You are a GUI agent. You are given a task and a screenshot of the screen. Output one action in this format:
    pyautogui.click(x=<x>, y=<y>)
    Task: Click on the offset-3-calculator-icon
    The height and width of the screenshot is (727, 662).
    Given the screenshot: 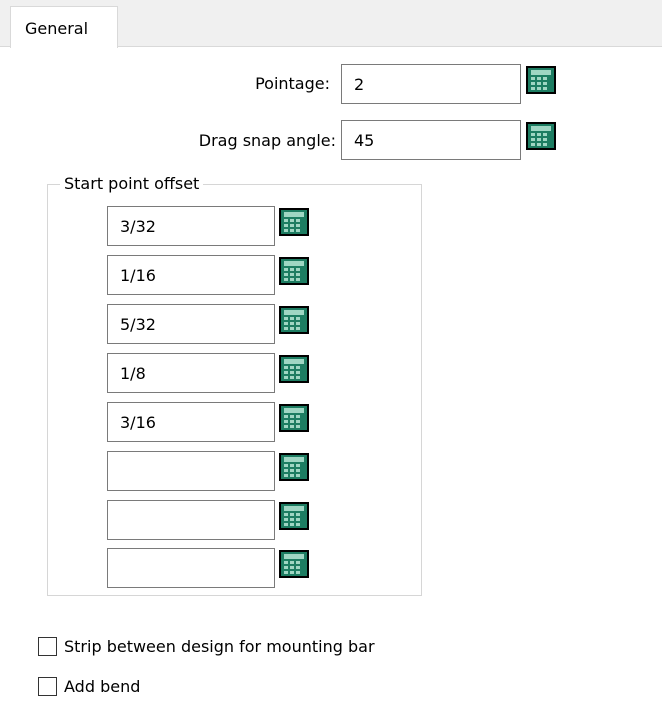 What is the action you would take?
    pyautogui.click(x=294, y=320)
    